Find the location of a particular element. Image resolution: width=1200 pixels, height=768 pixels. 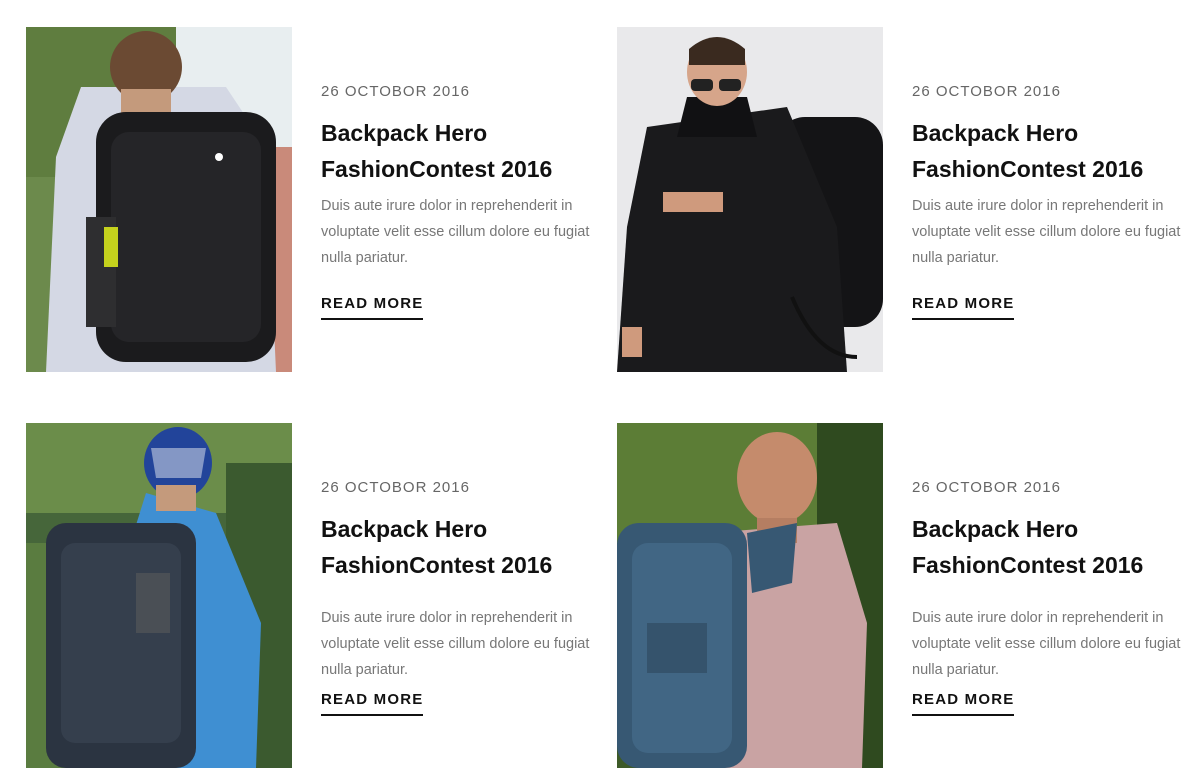

backpack-jacket-photo is located at coordinates (750, 199).